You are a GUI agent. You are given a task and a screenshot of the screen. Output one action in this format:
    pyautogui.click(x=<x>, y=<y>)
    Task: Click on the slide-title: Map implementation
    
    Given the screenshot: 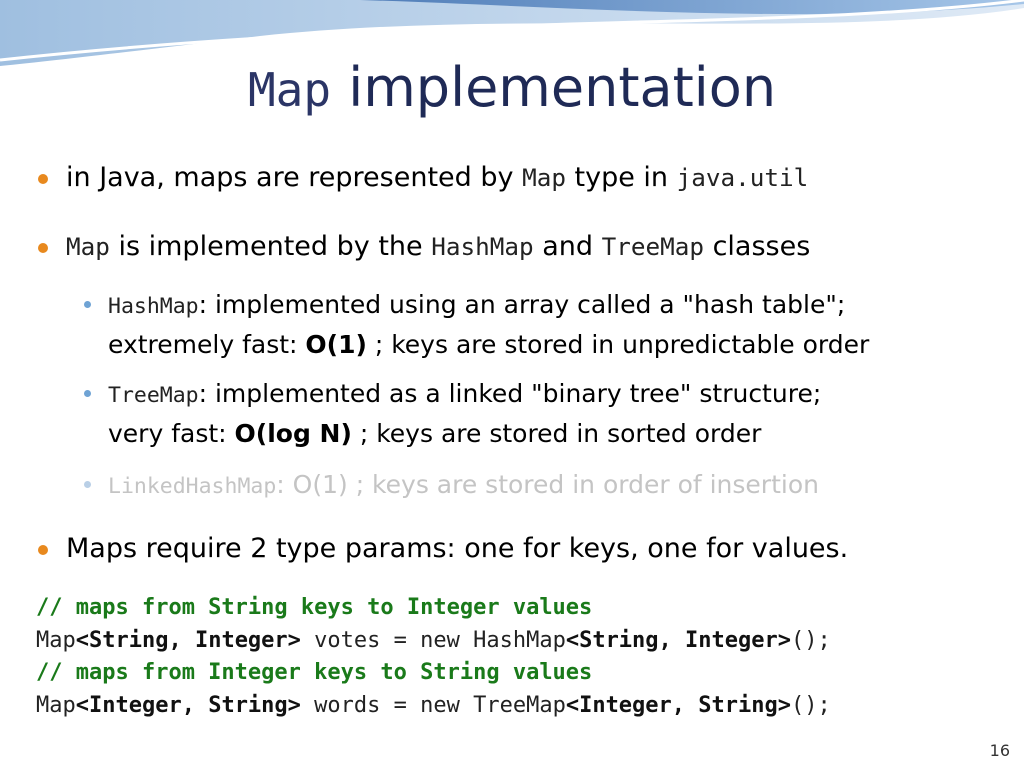 What is the action you would take?
    pyautogui.click(x=512, y=87)
    